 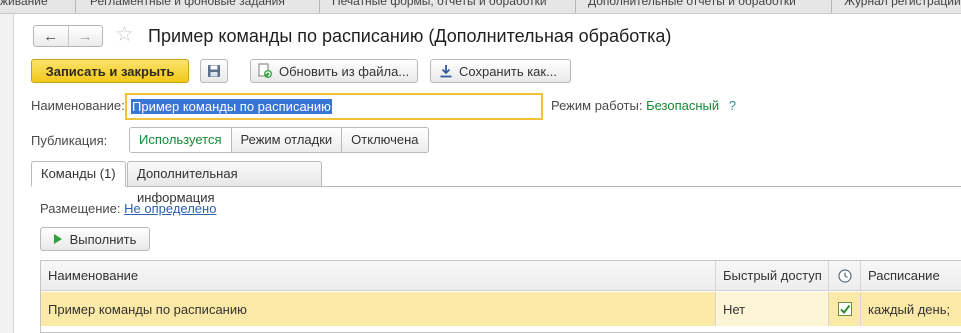 I want to click on cell-schedule: каждый день;, so click(x=911, y=309).